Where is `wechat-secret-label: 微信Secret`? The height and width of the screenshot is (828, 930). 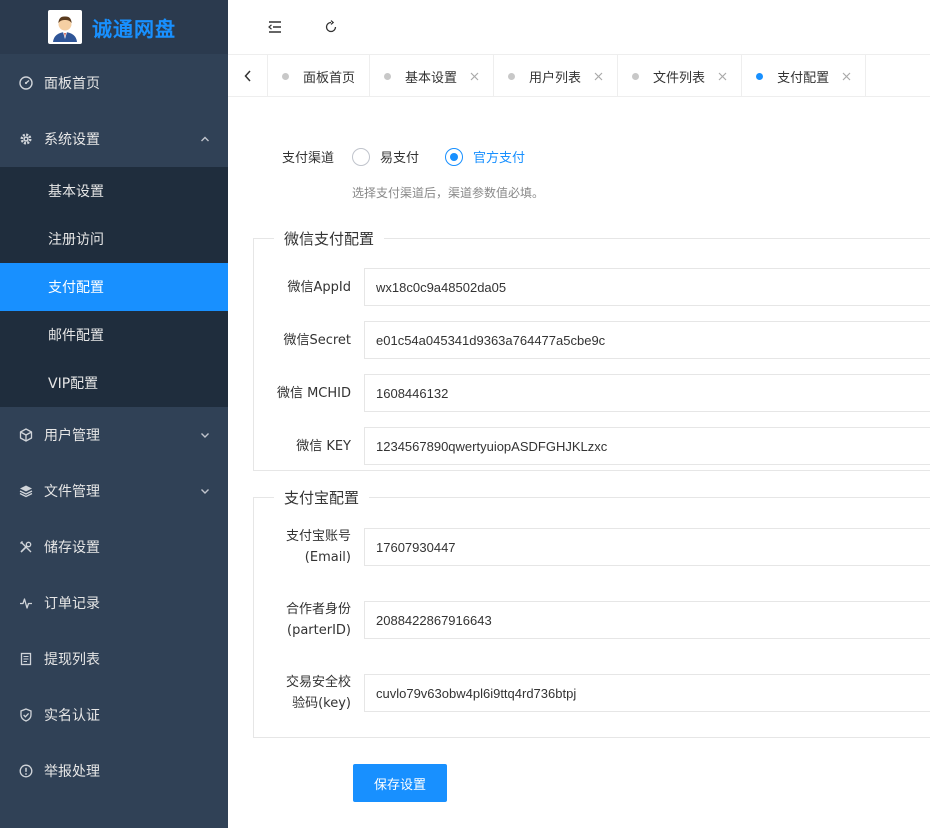
wechat-secret-label: 微信Secret is located at coordinates (317, 340).